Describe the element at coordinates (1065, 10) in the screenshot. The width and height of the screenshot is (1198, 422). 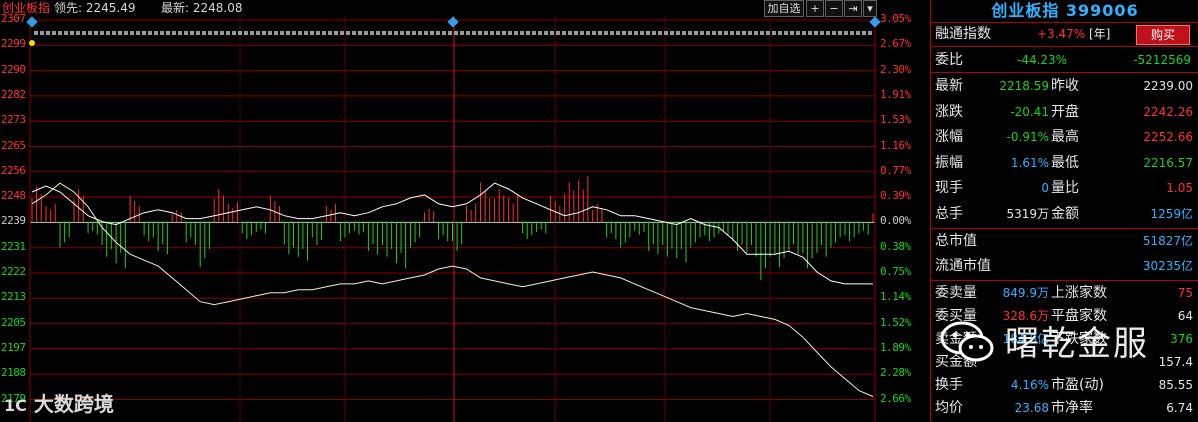
I see `panel-title: 创业板指 399006` at that location.